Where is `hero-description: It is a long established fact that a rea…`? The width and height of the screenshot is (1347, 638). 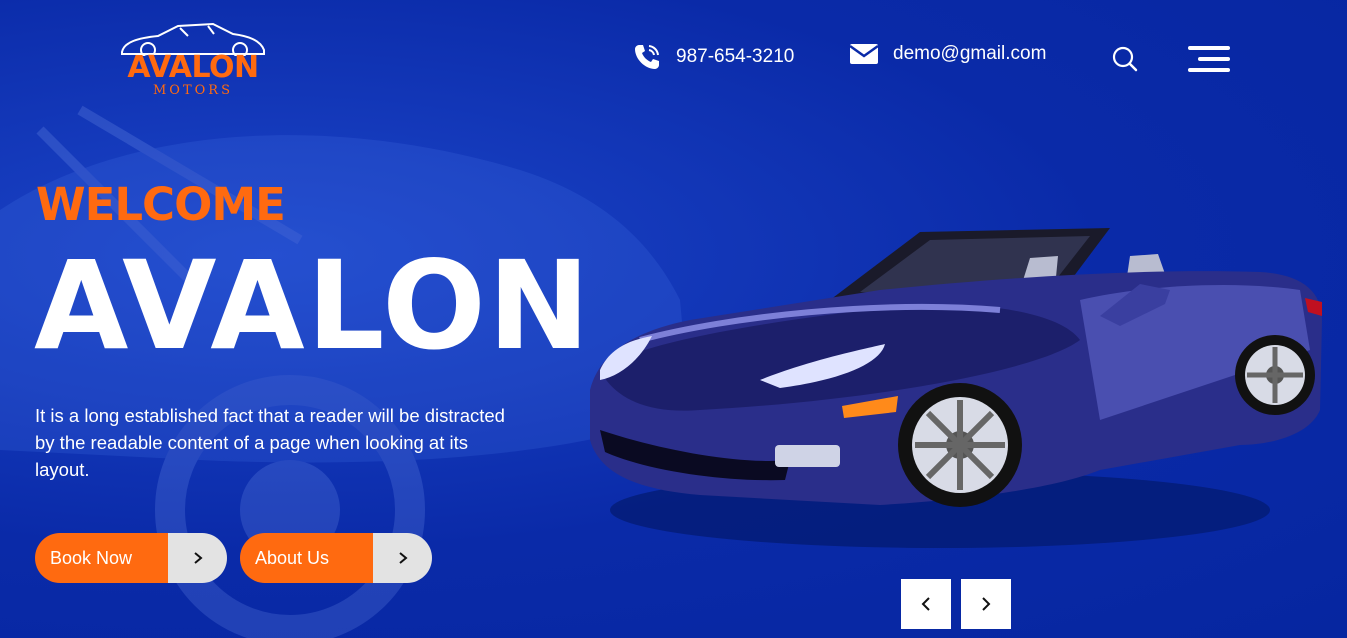
hero-description: It is a long established fact that a rea… is located at coordinates (270, 442).